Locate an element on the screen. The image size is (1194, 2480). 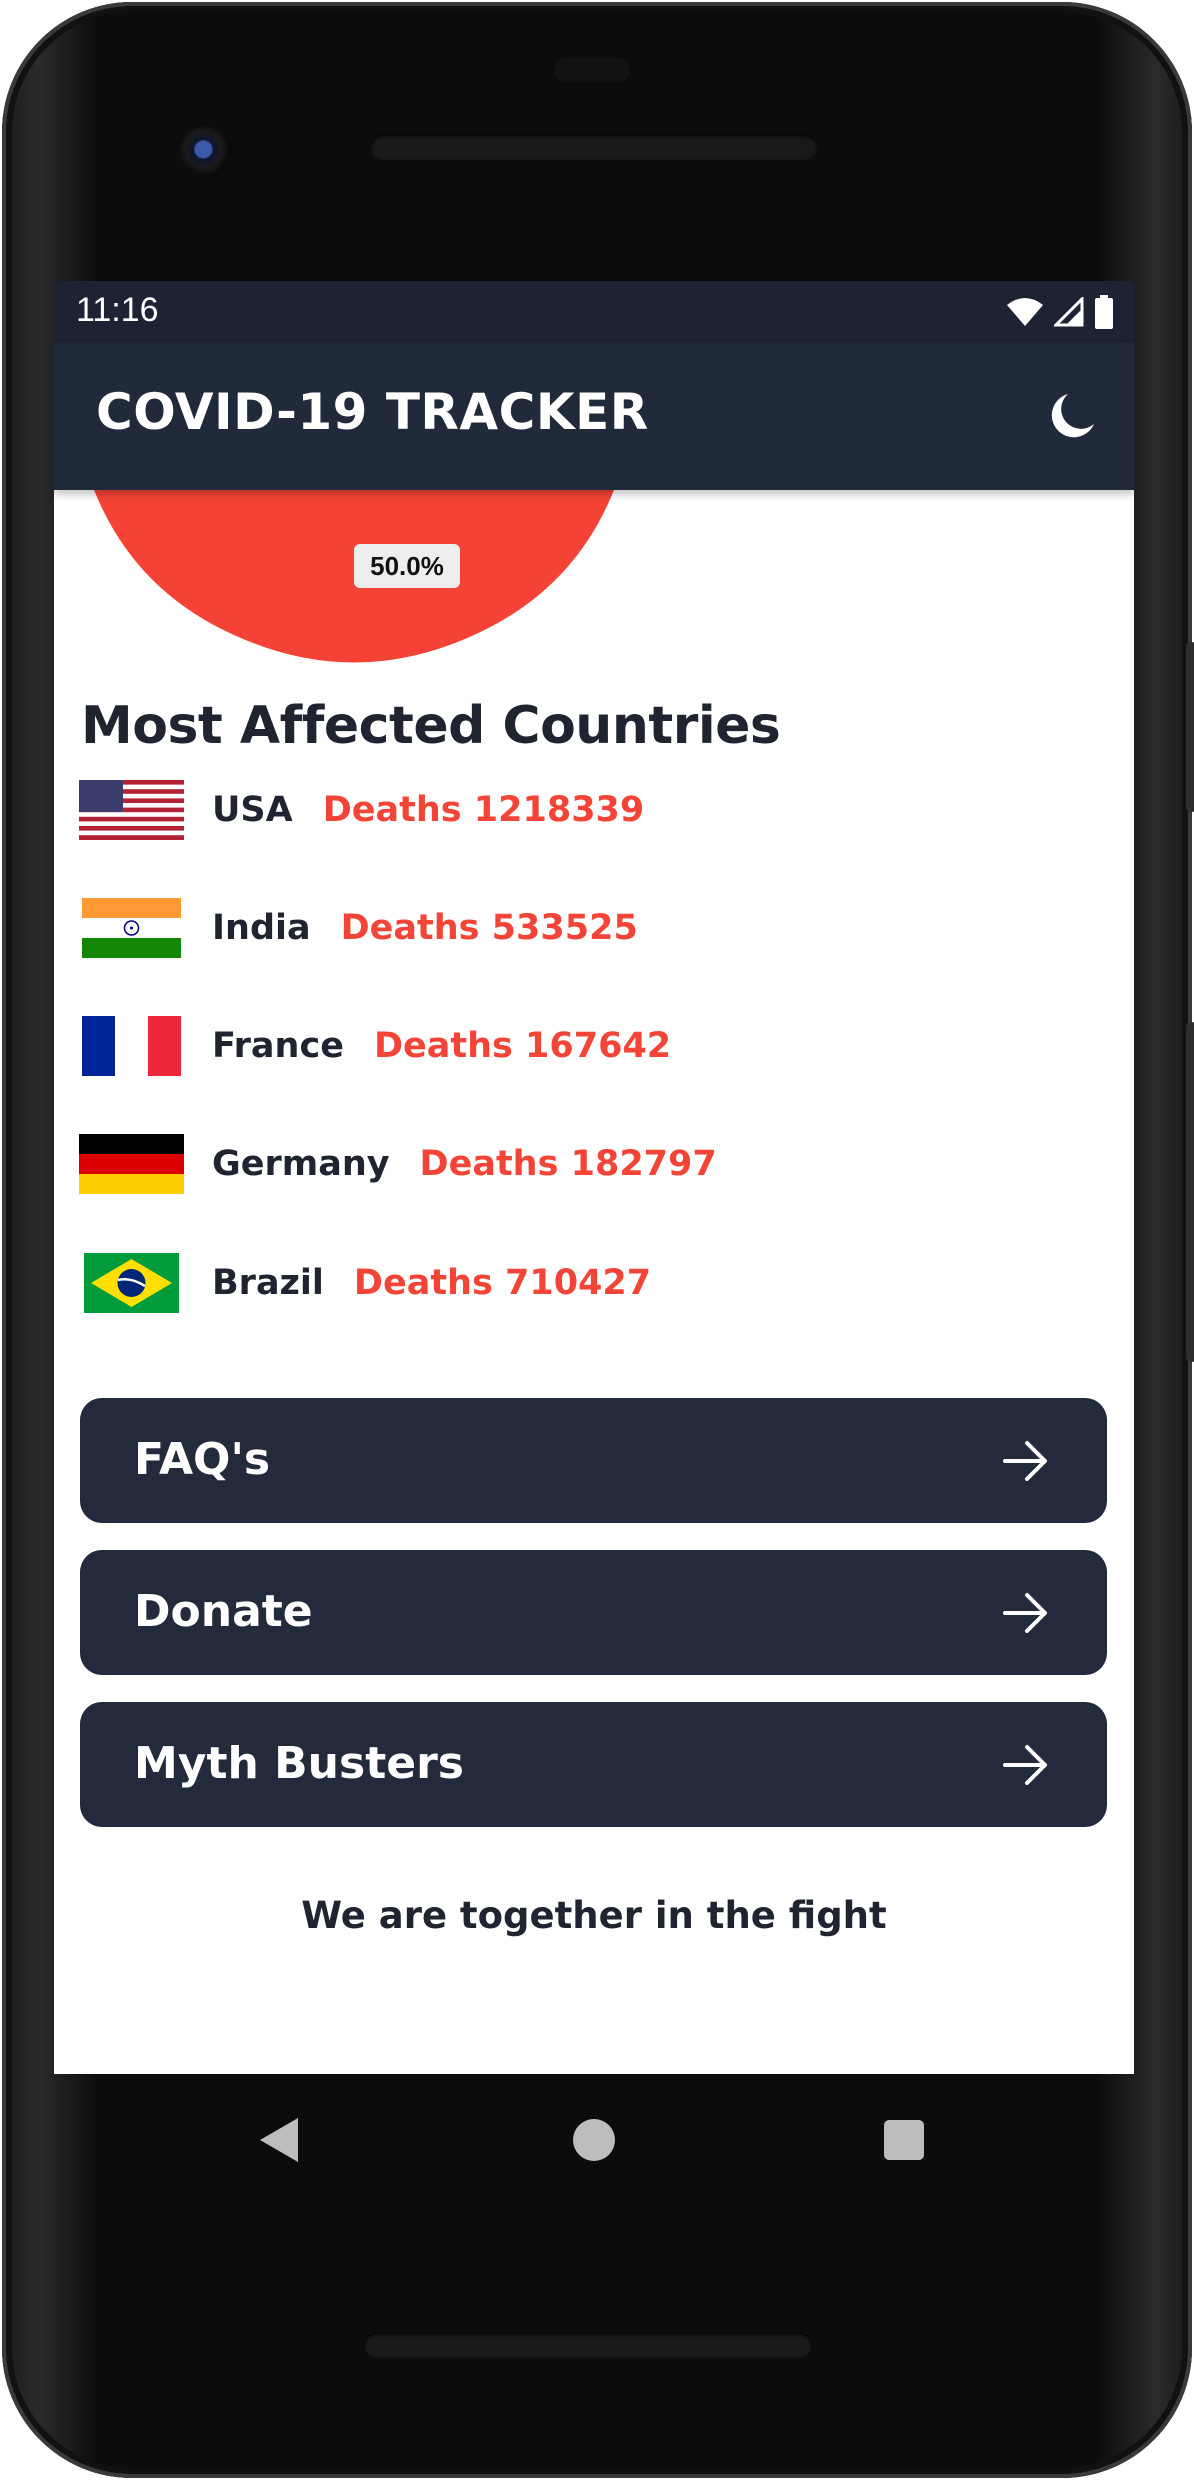
country-row-usa: USA Deaths 1218339 is located at coordinates (361, 810).